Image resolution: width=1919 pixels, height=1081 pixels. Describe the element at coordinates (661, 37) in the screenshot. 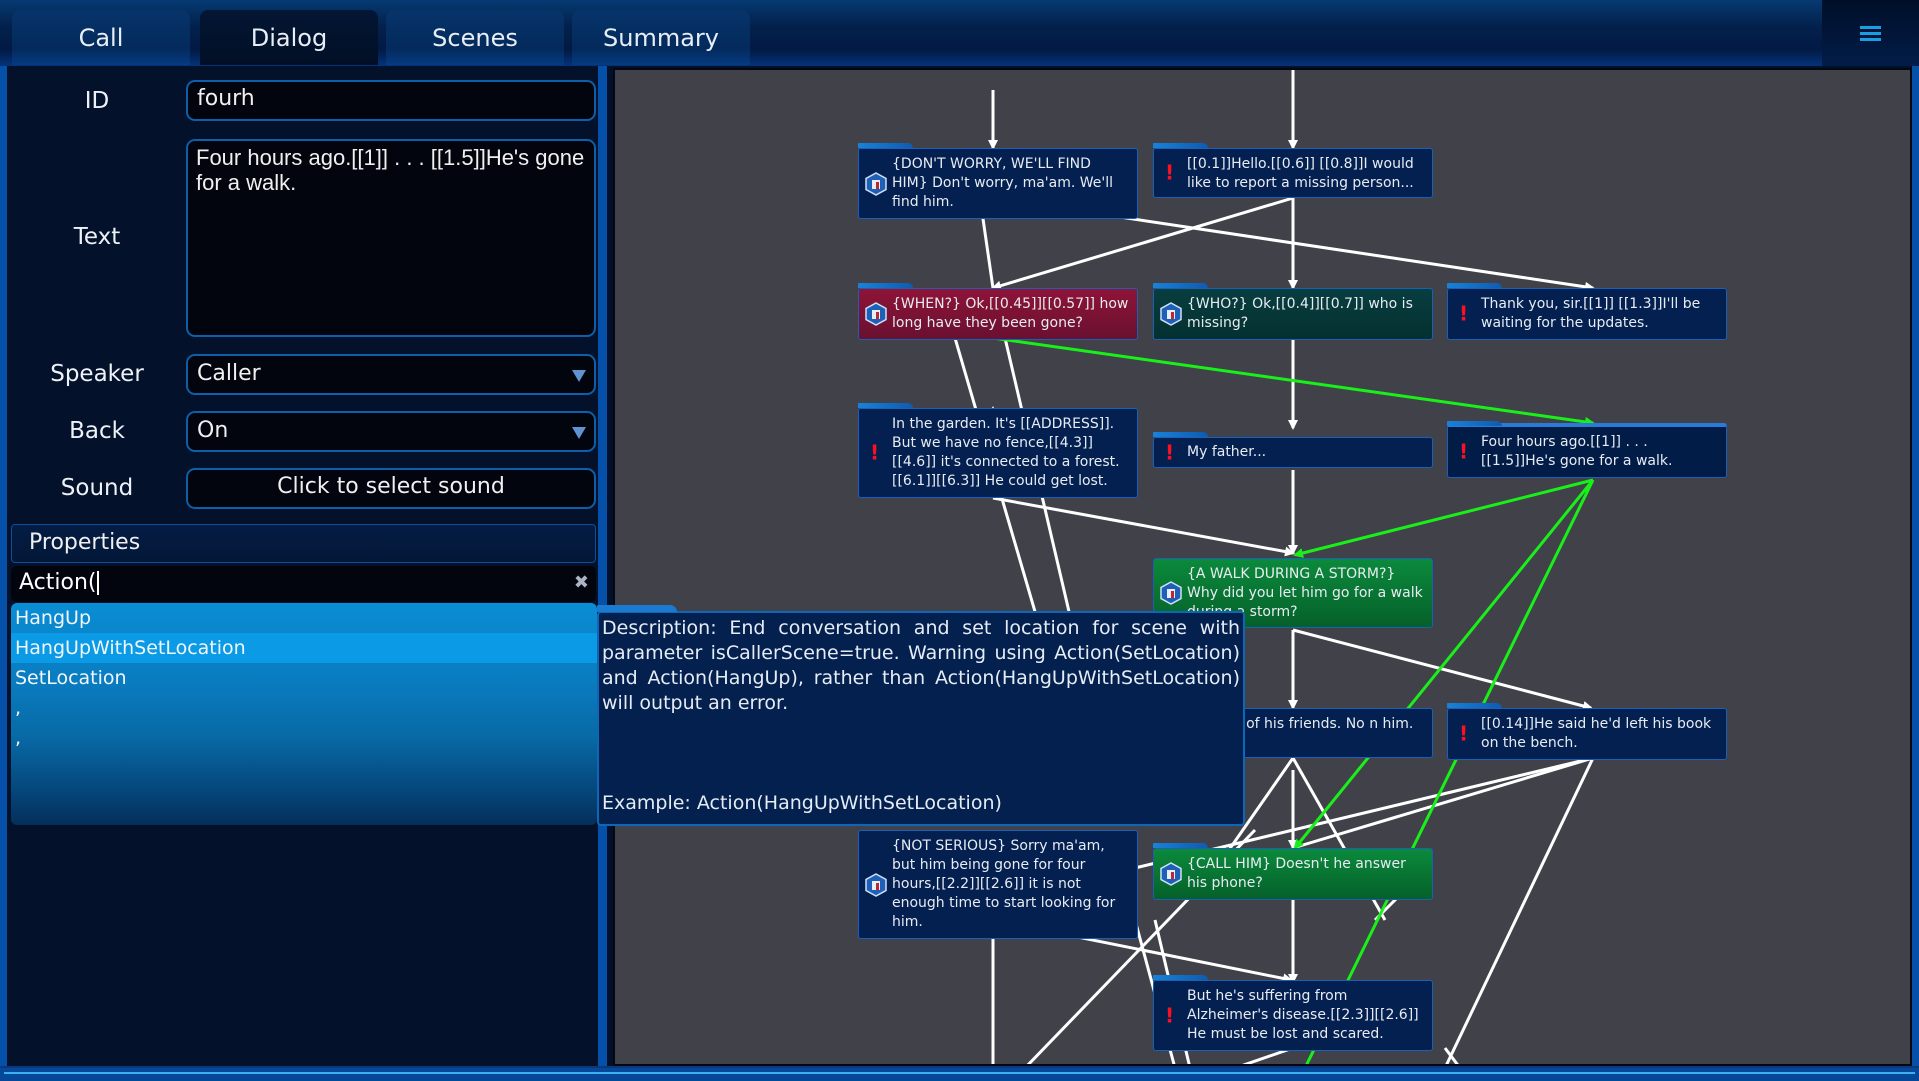

I see `tab-summary: Summary` at that location.